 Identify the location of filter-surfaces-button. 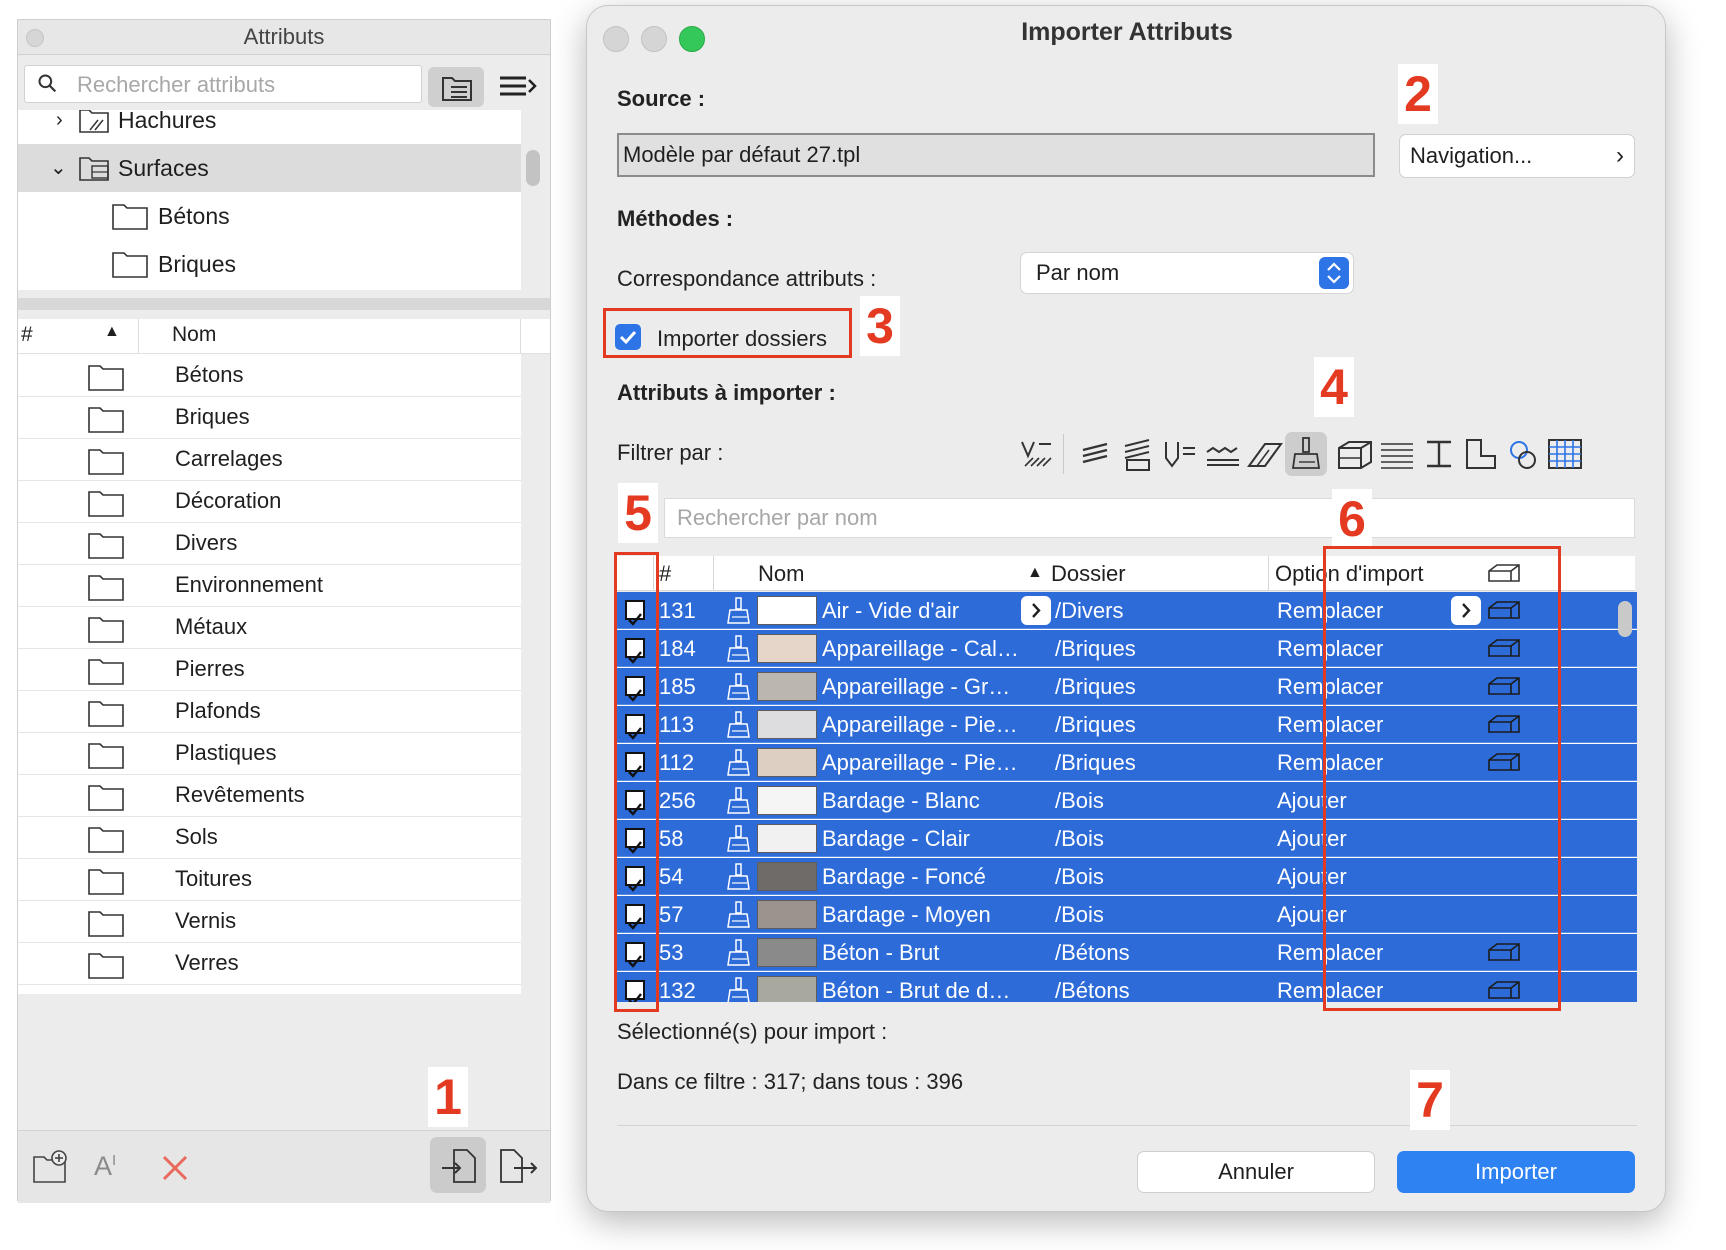
(1306, 454).